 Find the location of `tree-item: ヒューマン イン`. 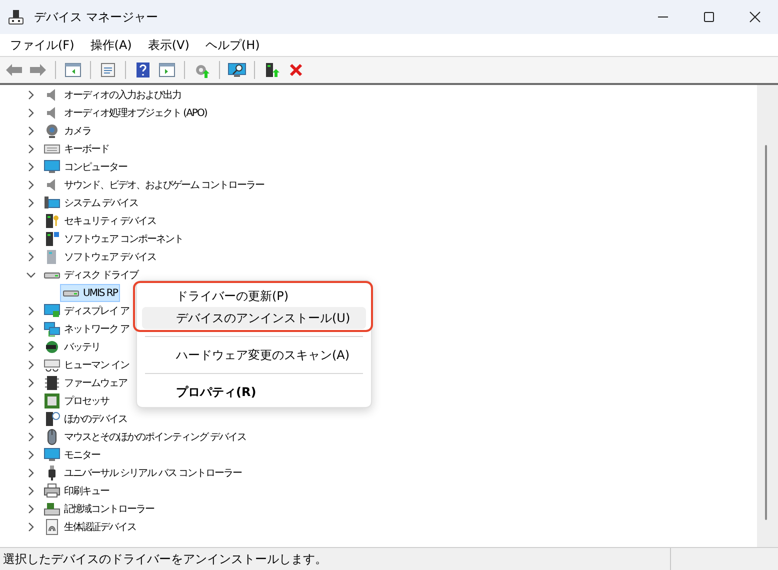

tree-item: ヒューマン イン is located at coordinates (97, 365).